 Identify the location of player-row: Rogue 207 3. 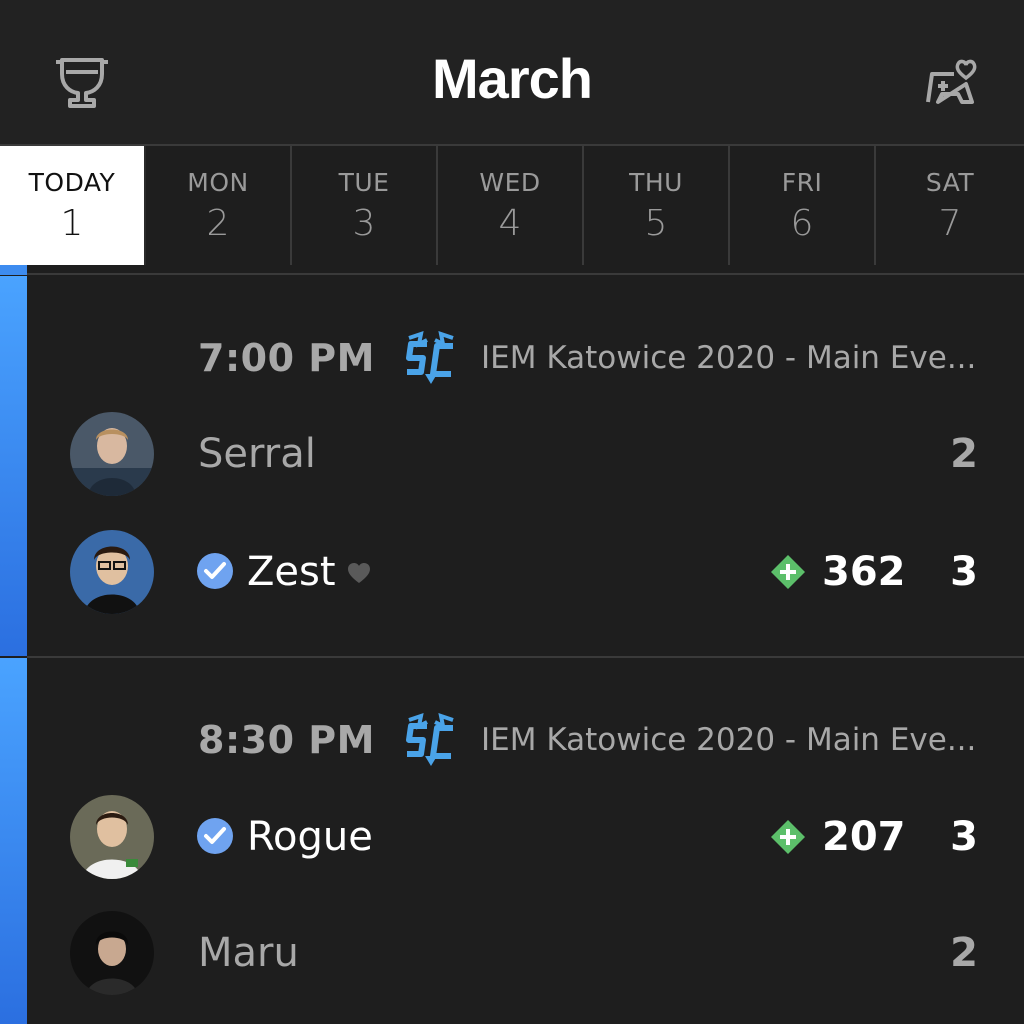
(512, 837).